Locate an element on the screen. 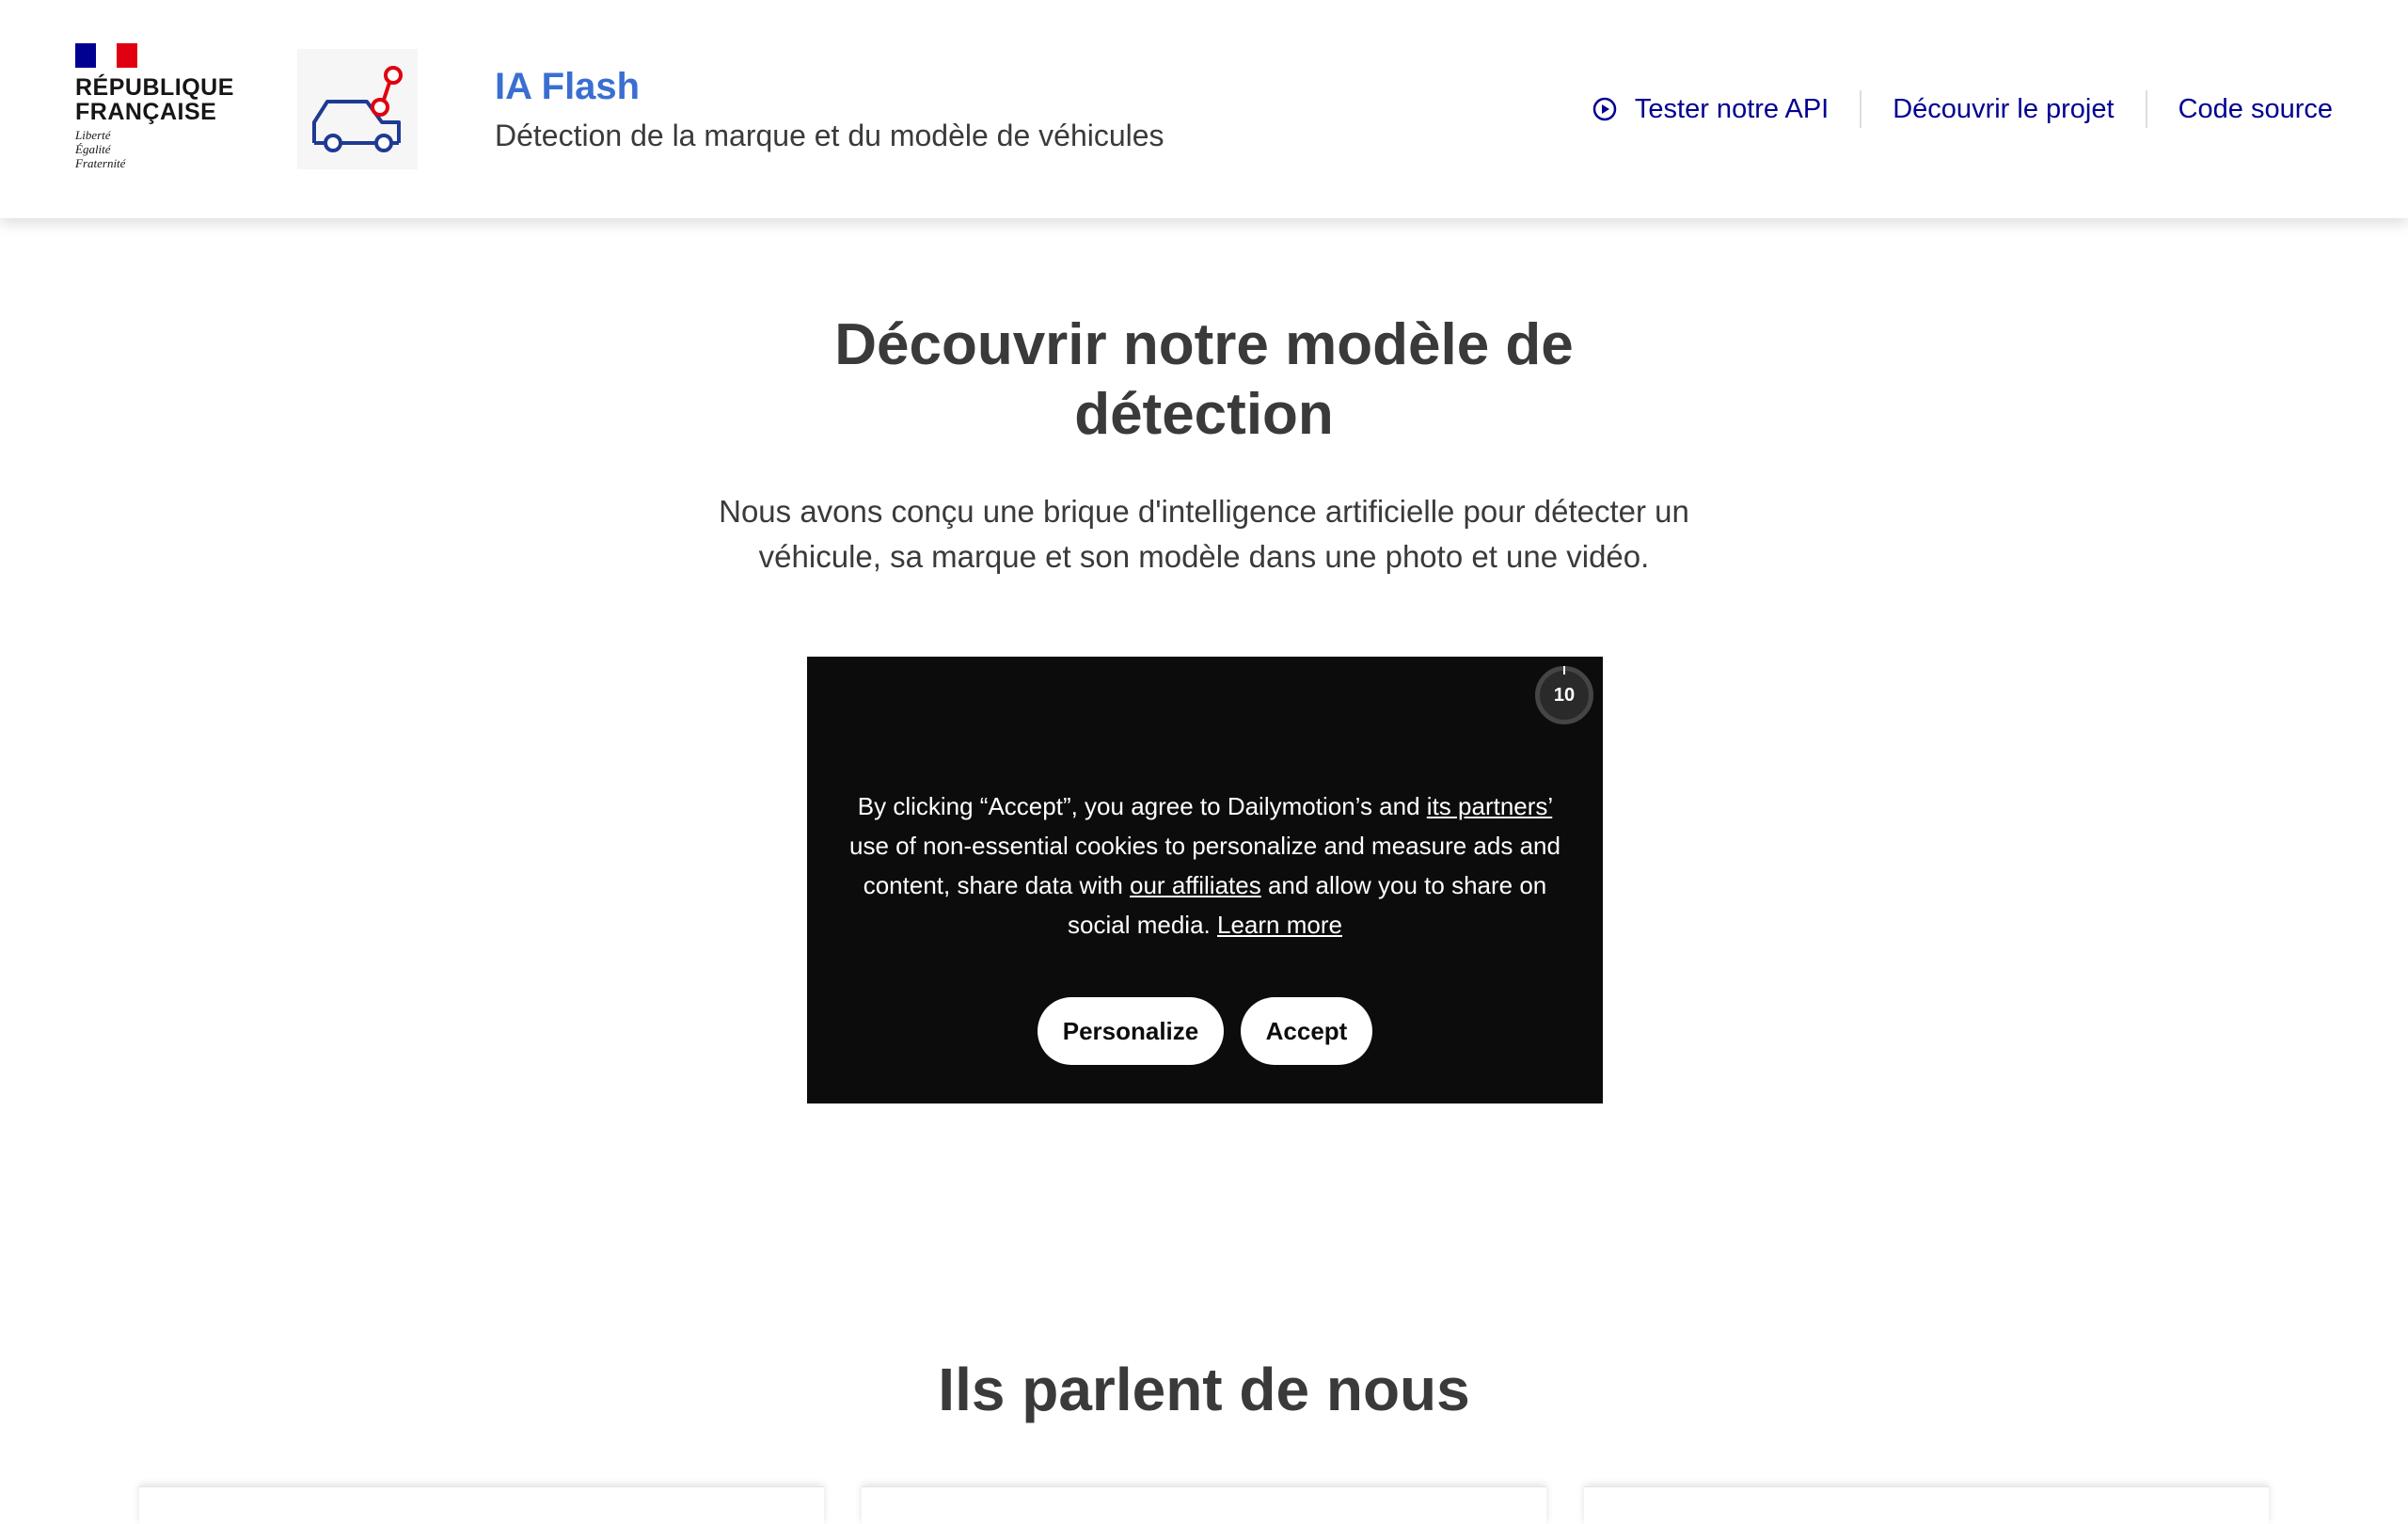  press-section-title: Ils parlent de nous is located at coordinates (1204, 1390).